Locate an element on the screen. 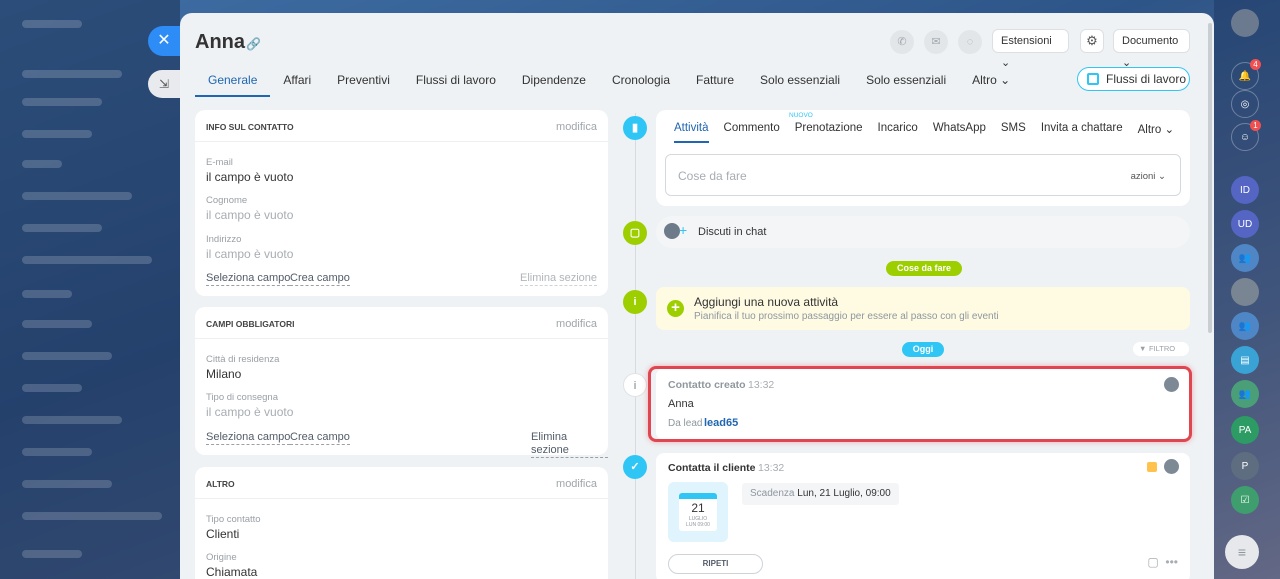  tab-dipendenze: Dipendenze is located at coordinates (554, 84).